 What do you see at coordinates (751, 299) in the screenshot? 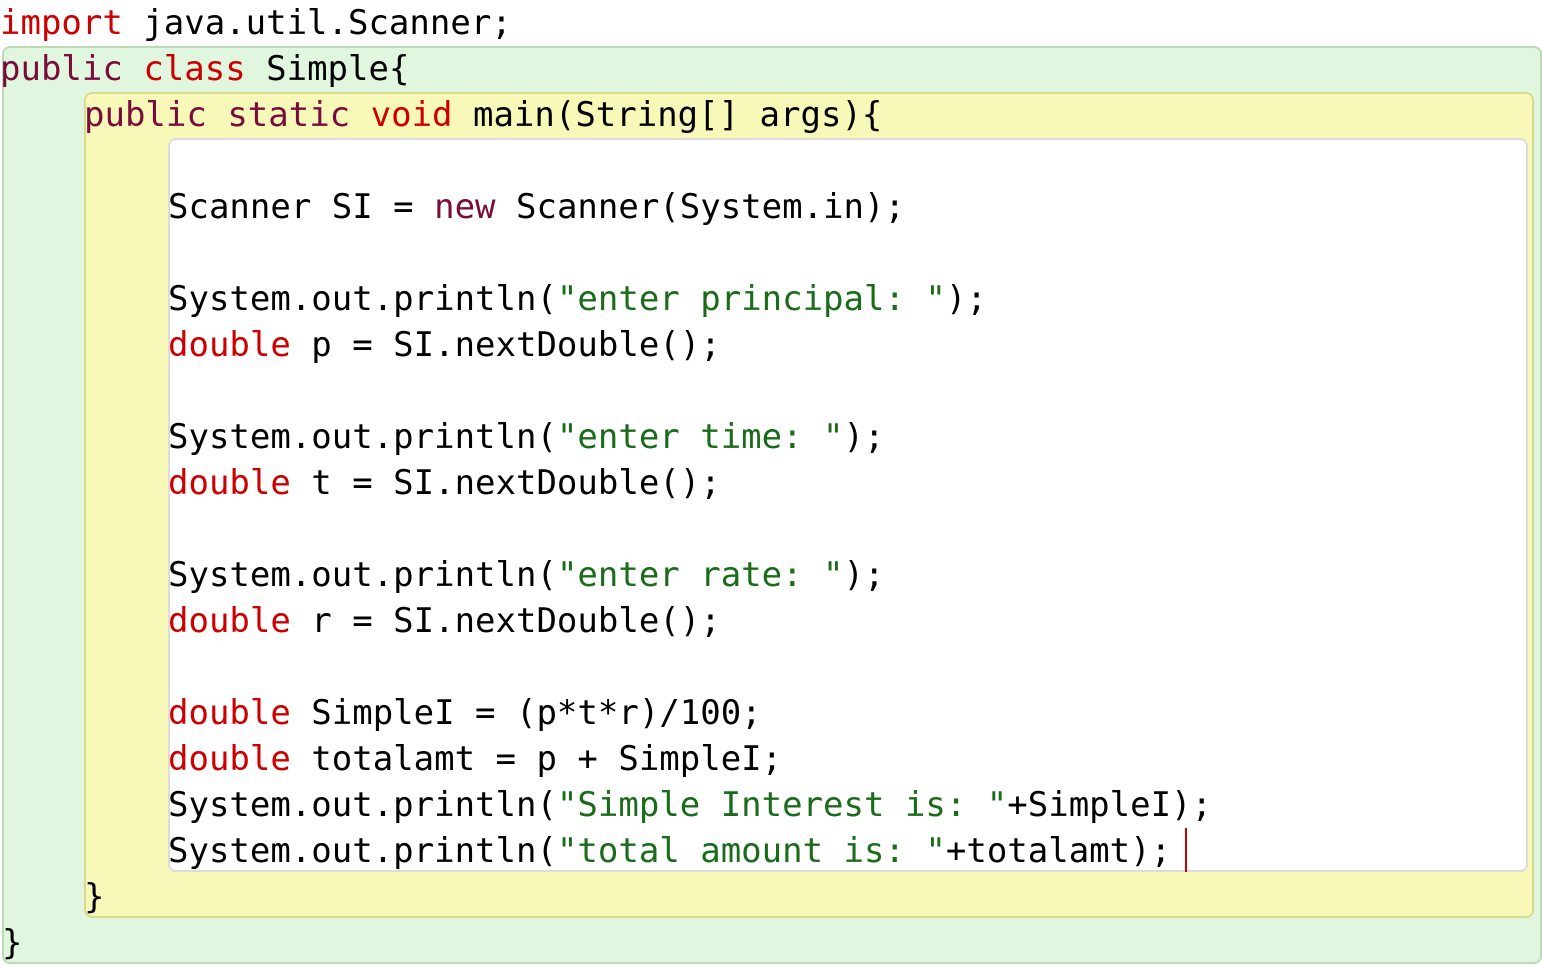
I see `string-literal: "enter principal: "` at bounding box center [751, 299].